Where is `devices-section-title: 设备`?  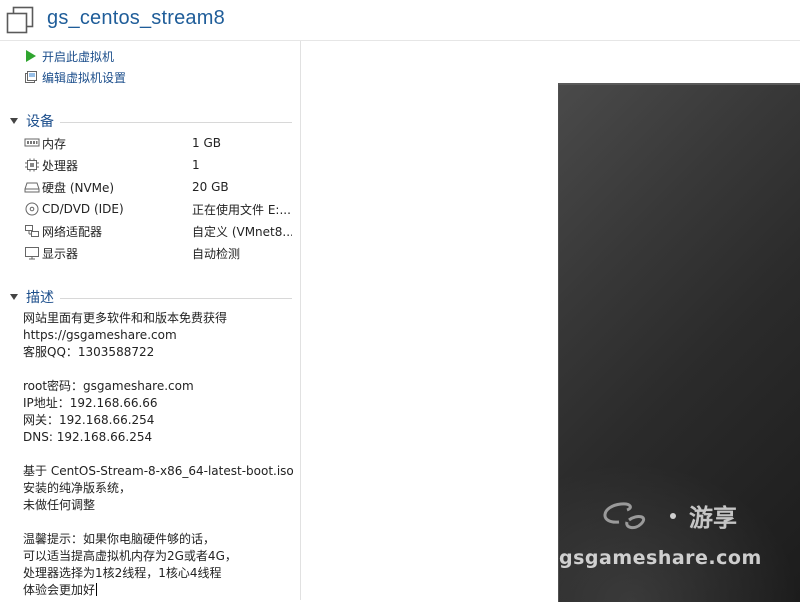
devices-section-title: 设备 is located at coordinates (40, 122).